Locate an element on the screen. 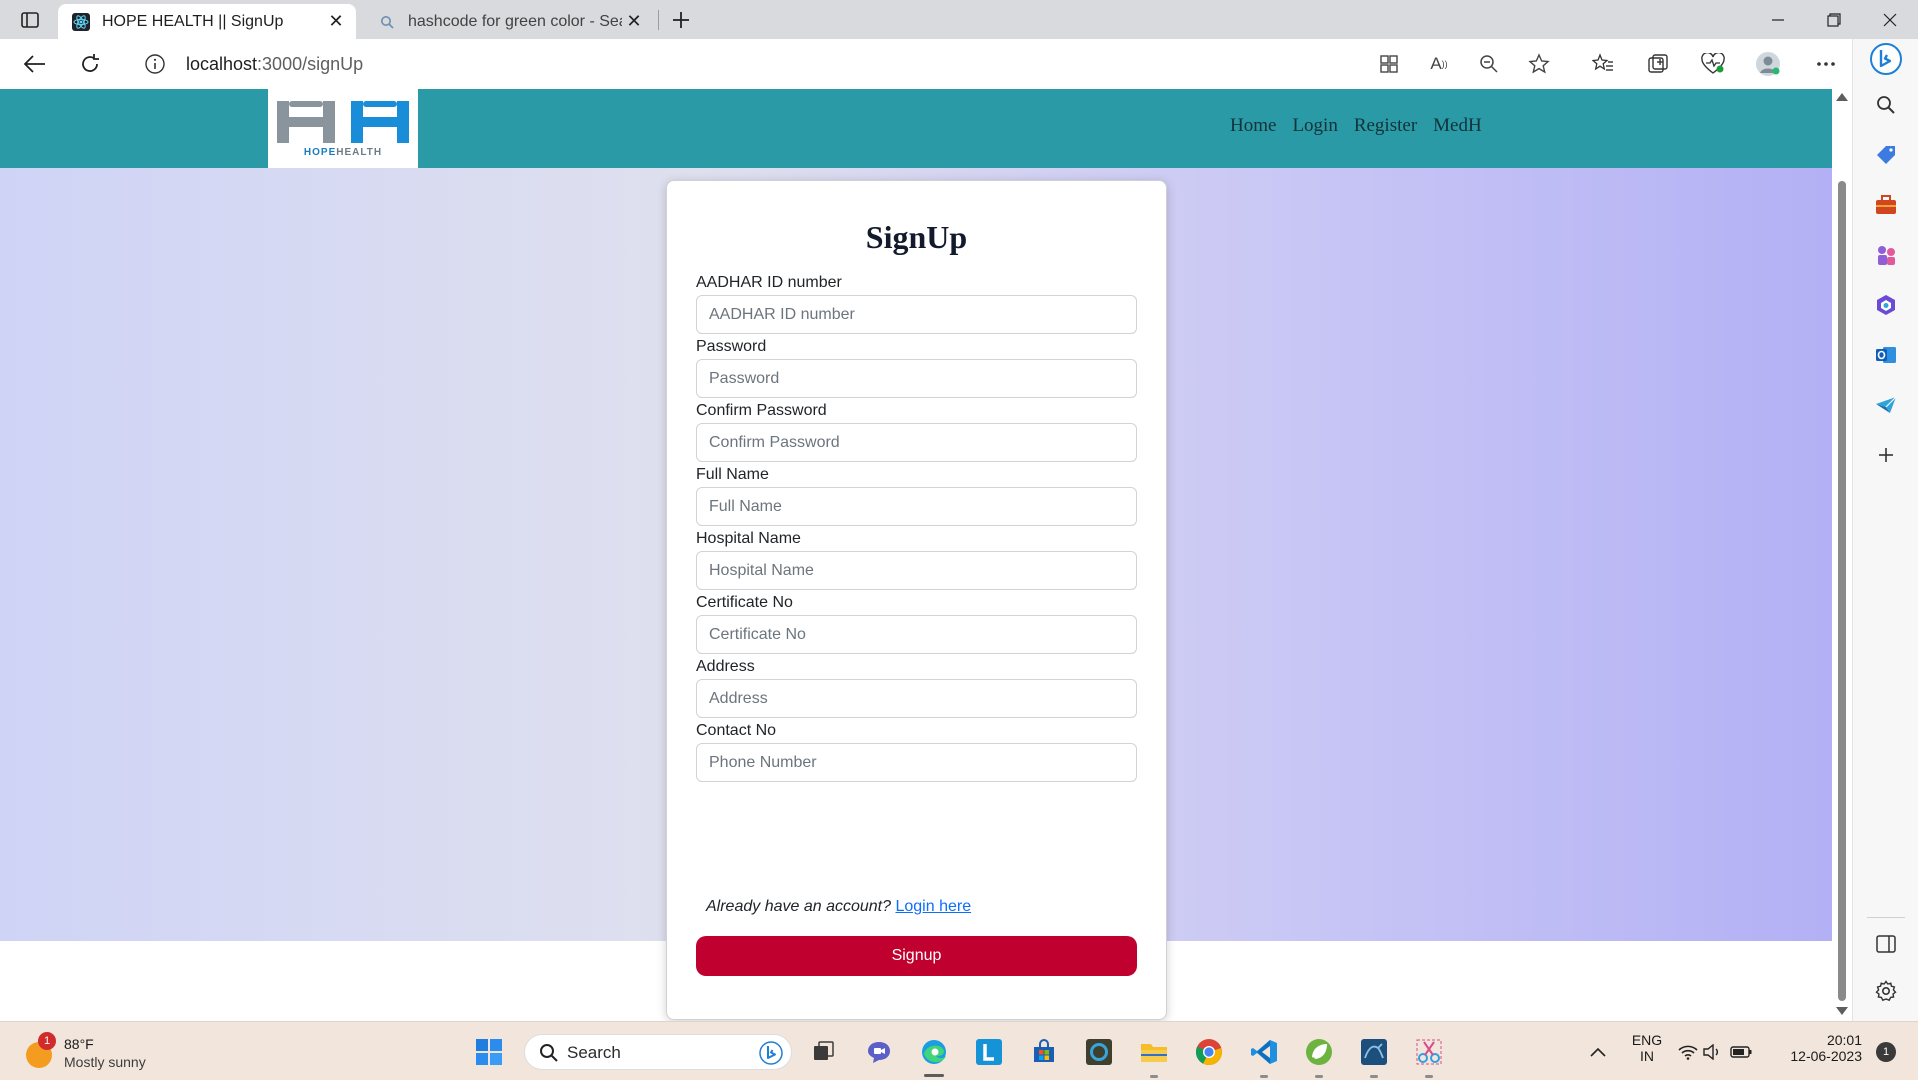 This screenshot has width=1918, height=1080. account-prompt: Already have an account? Login here is located at coordinates (838, 907).